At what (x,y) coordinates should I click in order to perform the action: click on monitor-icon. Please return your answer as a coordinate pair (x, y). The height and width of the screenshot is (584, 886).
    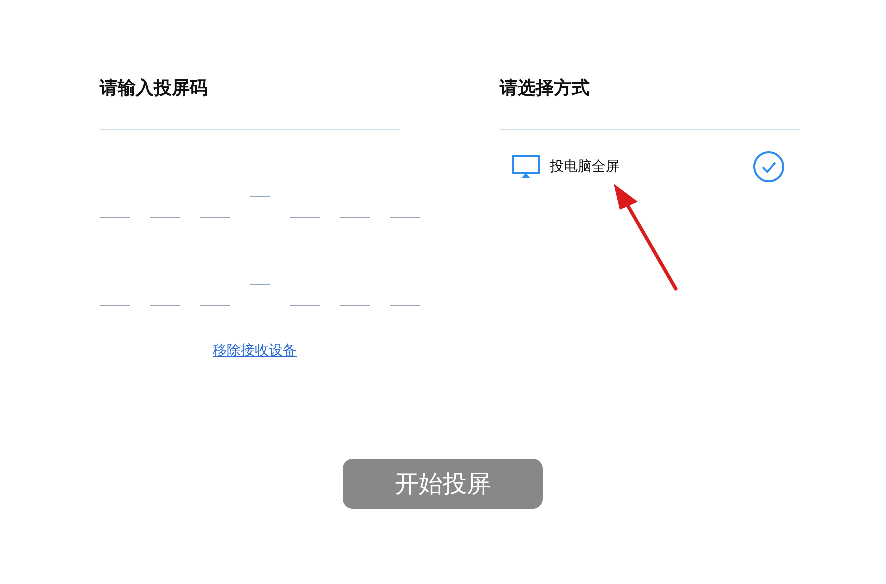
    Looking at the image, I should click on (526, 167).